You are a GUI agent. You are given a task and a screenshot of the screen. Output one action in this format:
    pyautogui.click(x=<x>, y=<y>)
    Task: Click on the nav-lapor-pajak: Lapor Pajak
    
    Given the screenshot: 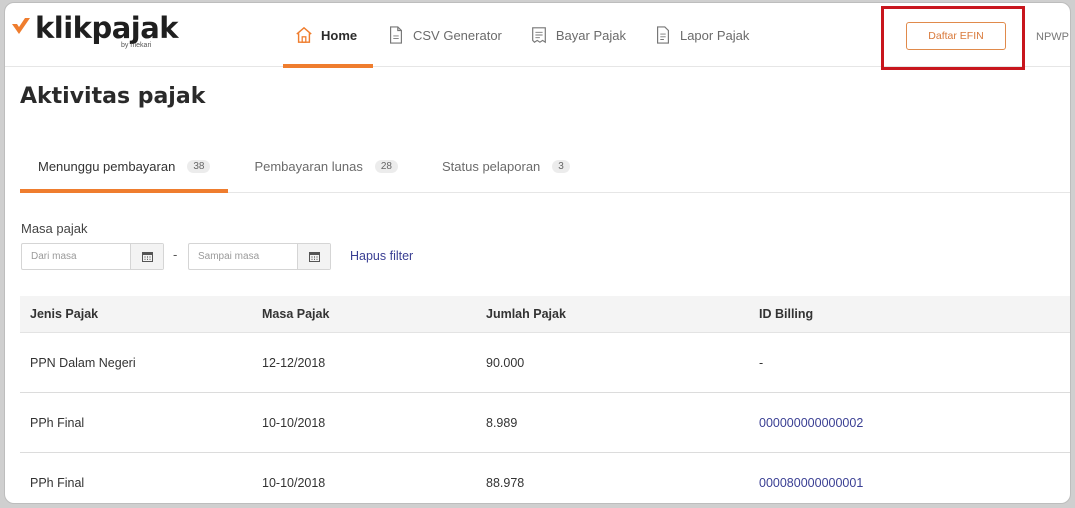 What is the action you would take?
    pyautogui.click(x=701, y=35)
    